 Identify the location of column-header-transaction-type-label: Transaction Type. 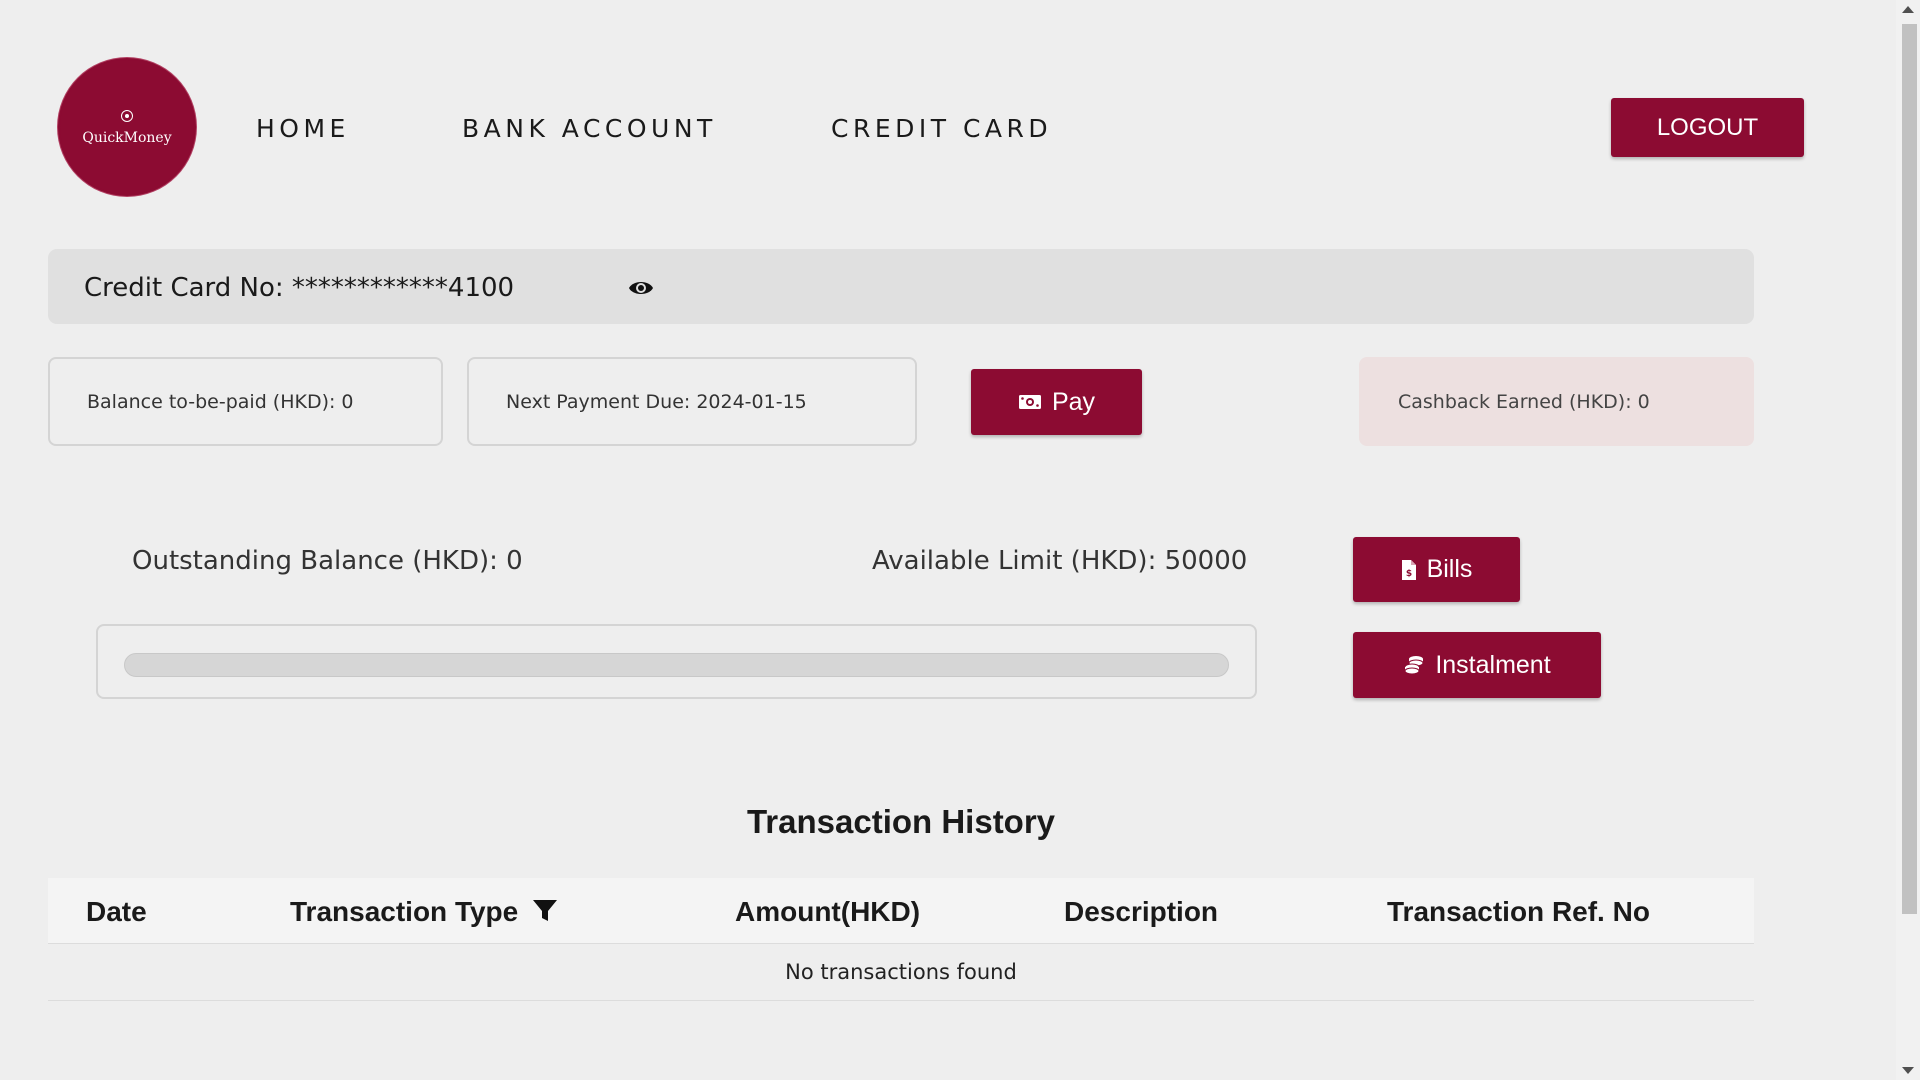
(404, 911).